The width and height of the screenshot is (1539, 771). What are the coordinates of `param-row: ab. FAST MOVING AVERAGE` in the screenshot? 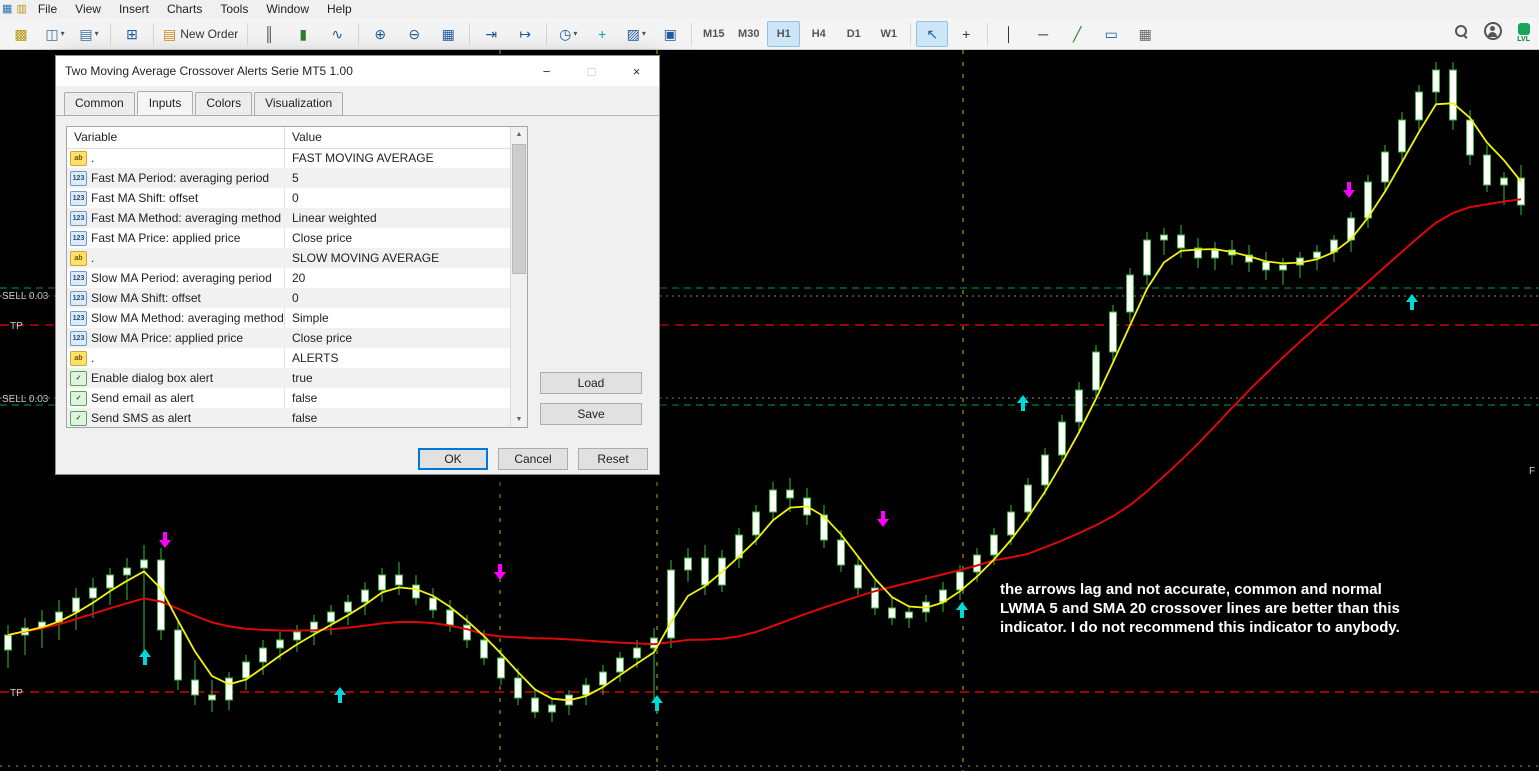 It's located at (289, 158).